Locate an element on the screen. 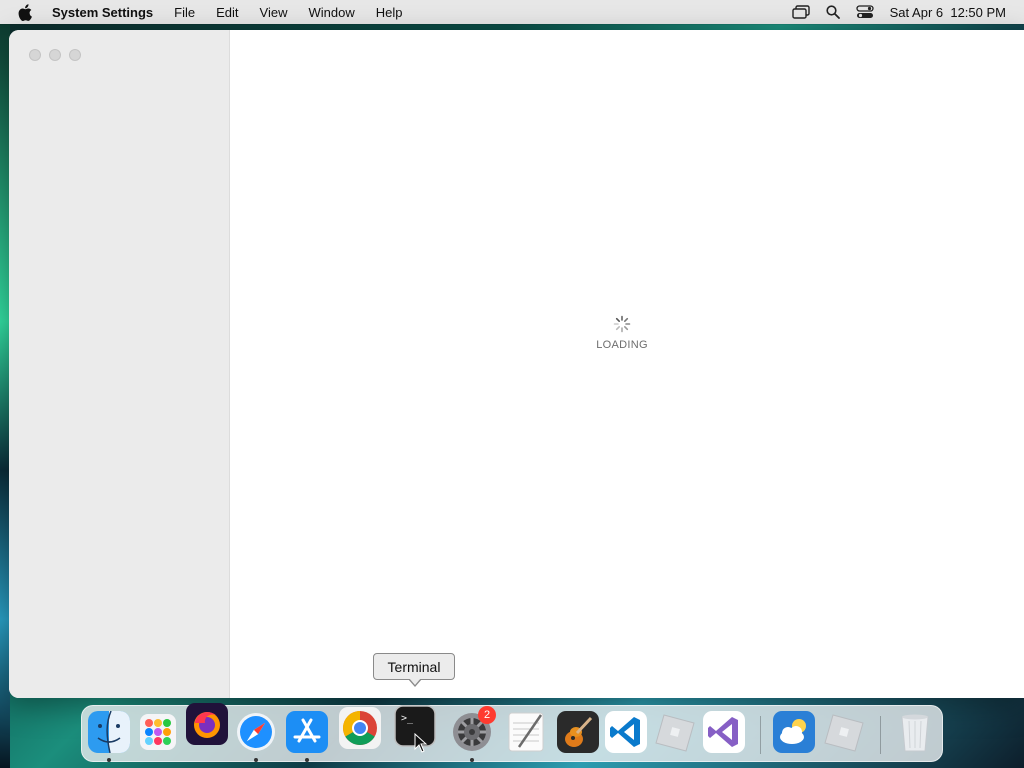  trash-icon is located at coordinates (915, 733).